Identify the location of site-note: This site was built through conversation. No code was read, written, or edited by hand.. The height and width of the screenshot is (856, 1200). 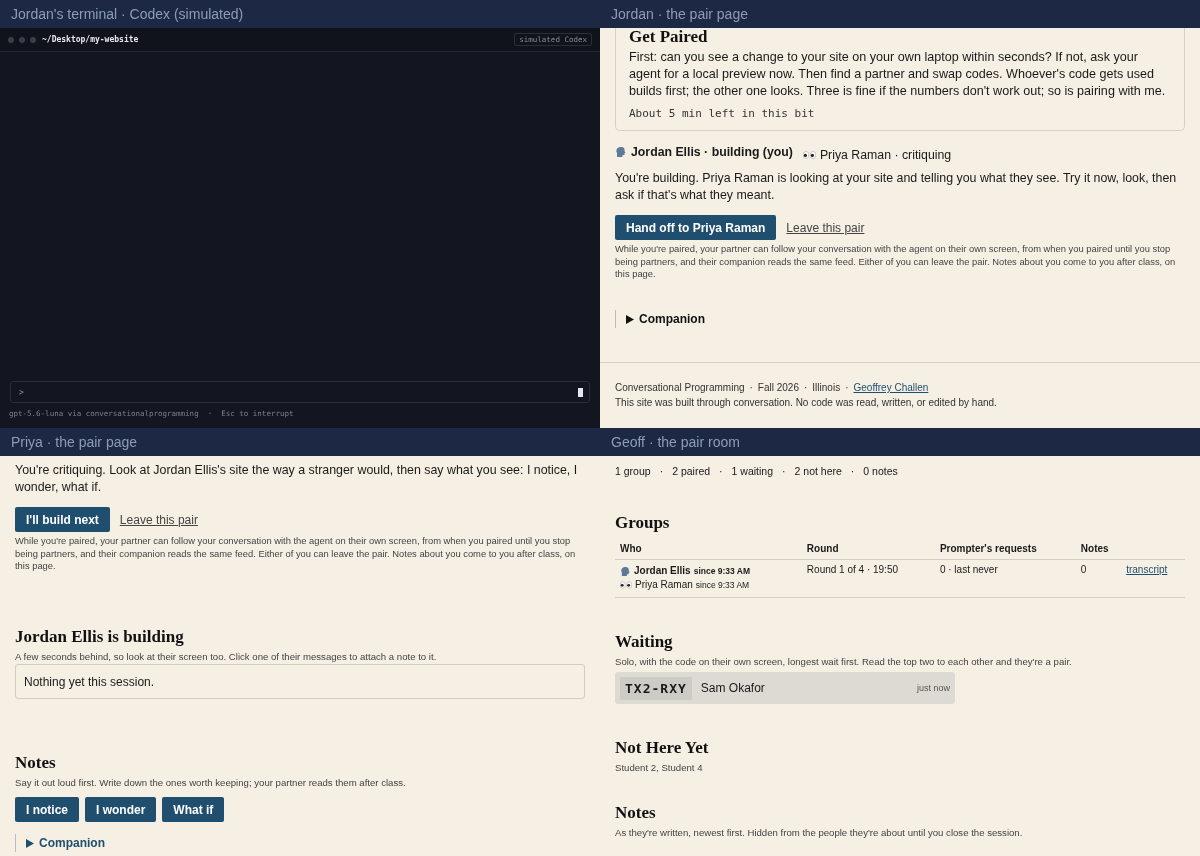
(806, 403).